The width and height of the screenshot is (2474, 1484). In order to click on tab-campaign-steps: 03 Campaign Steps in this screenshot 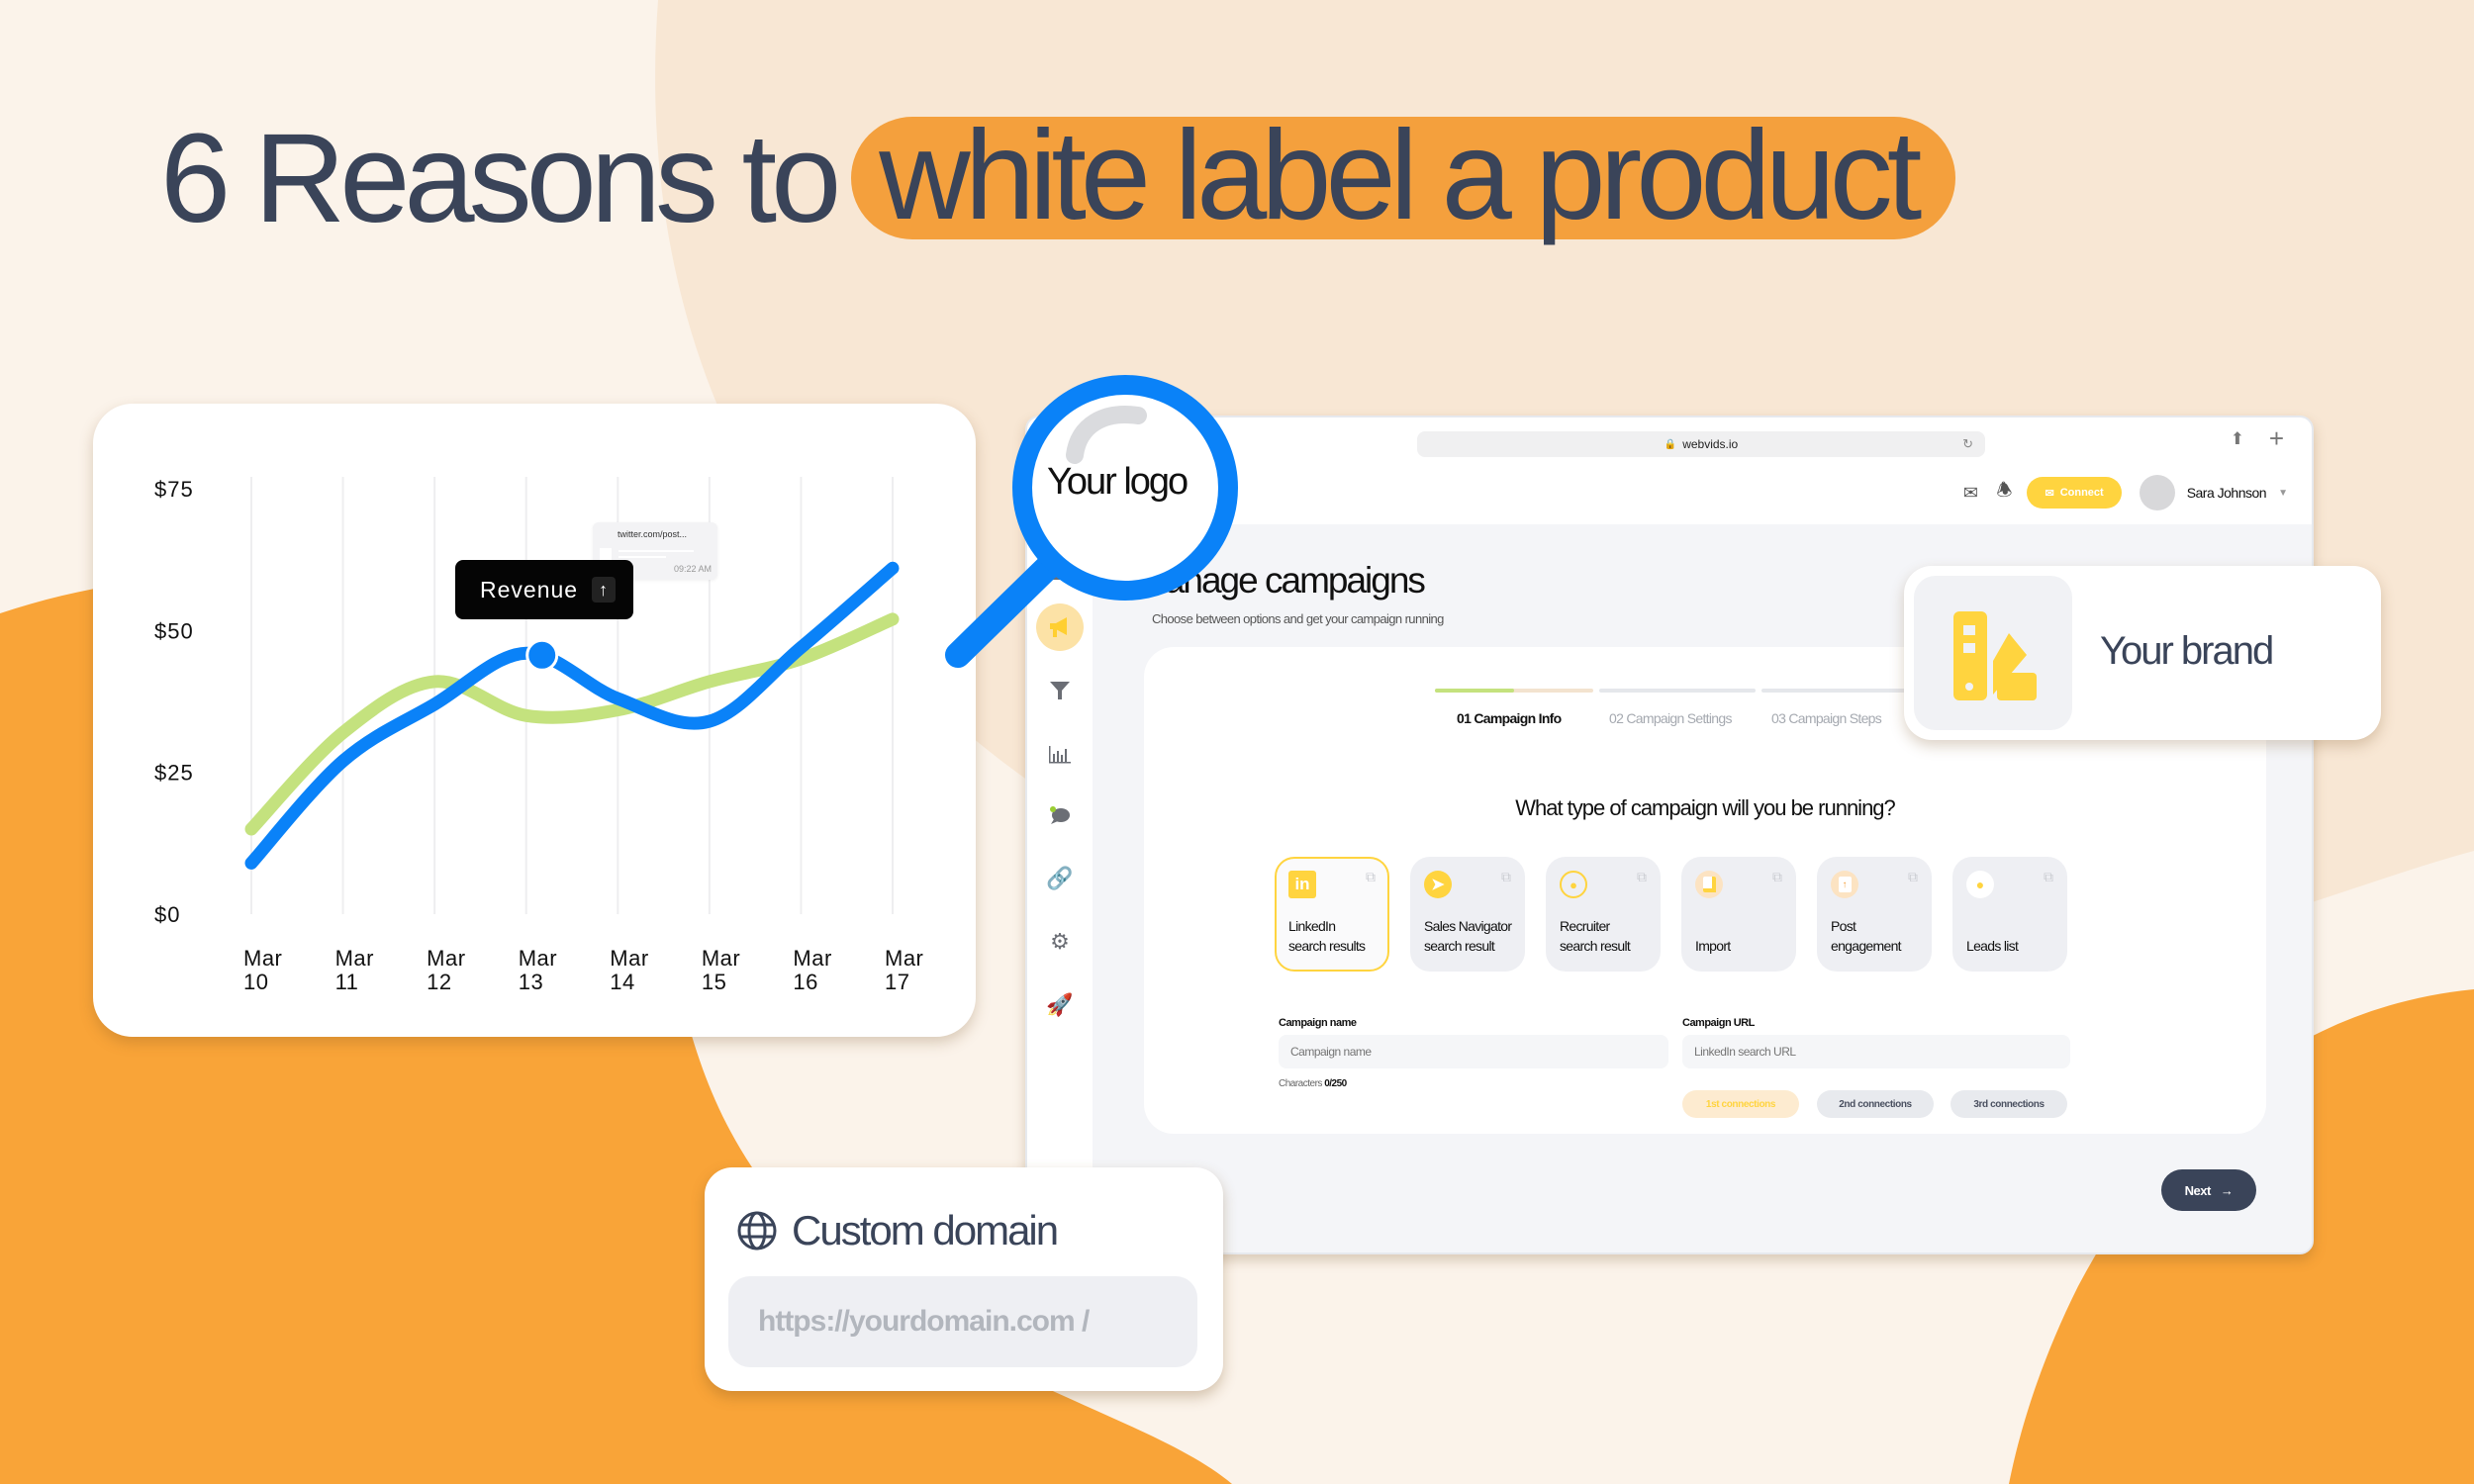, I will do `click(1827, 718)`.